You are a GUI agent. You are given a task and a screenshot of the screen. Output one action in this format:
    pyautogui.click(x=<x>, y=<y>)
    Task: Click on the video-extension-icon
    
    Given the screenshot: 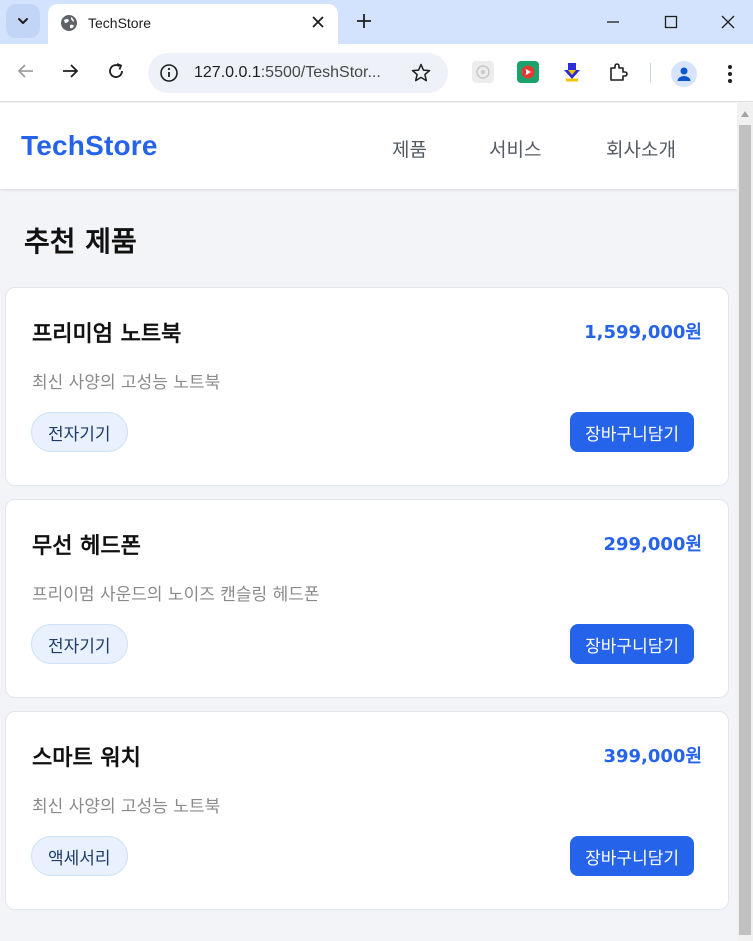 What is the action you would take?
    pyautogui.click(x=528, y=72)
    